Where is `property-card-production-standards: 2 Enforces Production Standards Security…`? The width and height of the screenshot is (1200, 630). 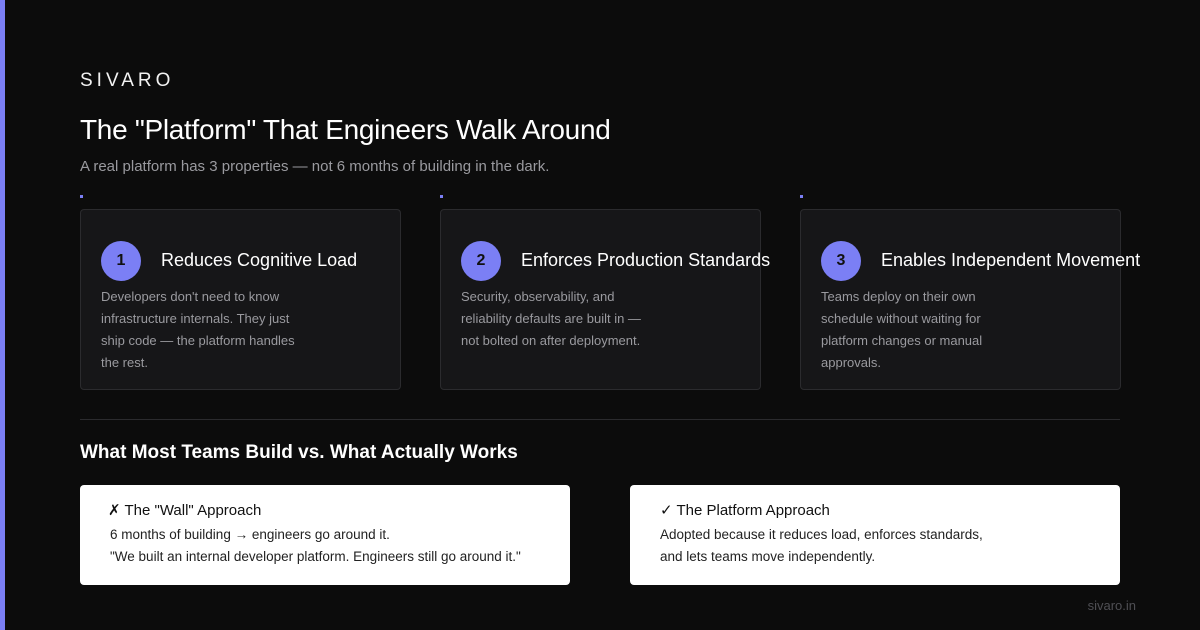 property-card-production-standards: 2 Enforces Production Standards Security… is located at coordinates (605, 299).